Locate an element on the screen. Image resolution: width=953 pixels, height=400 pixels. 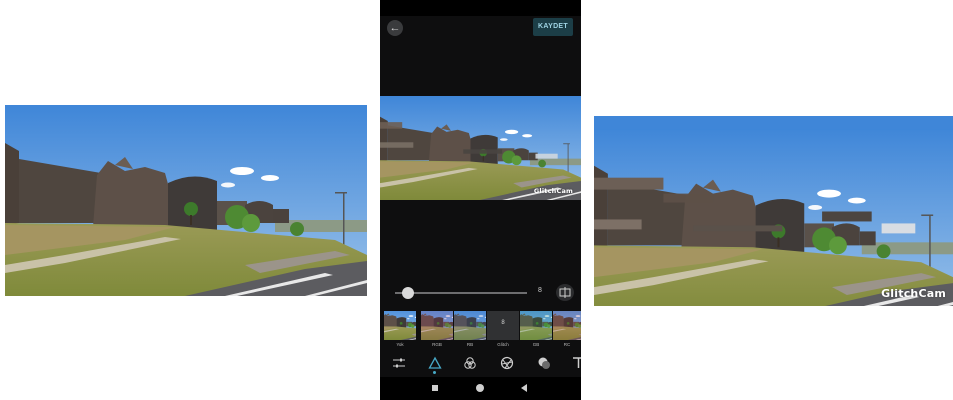
aperture-icon is located at coordinates (507, 363).